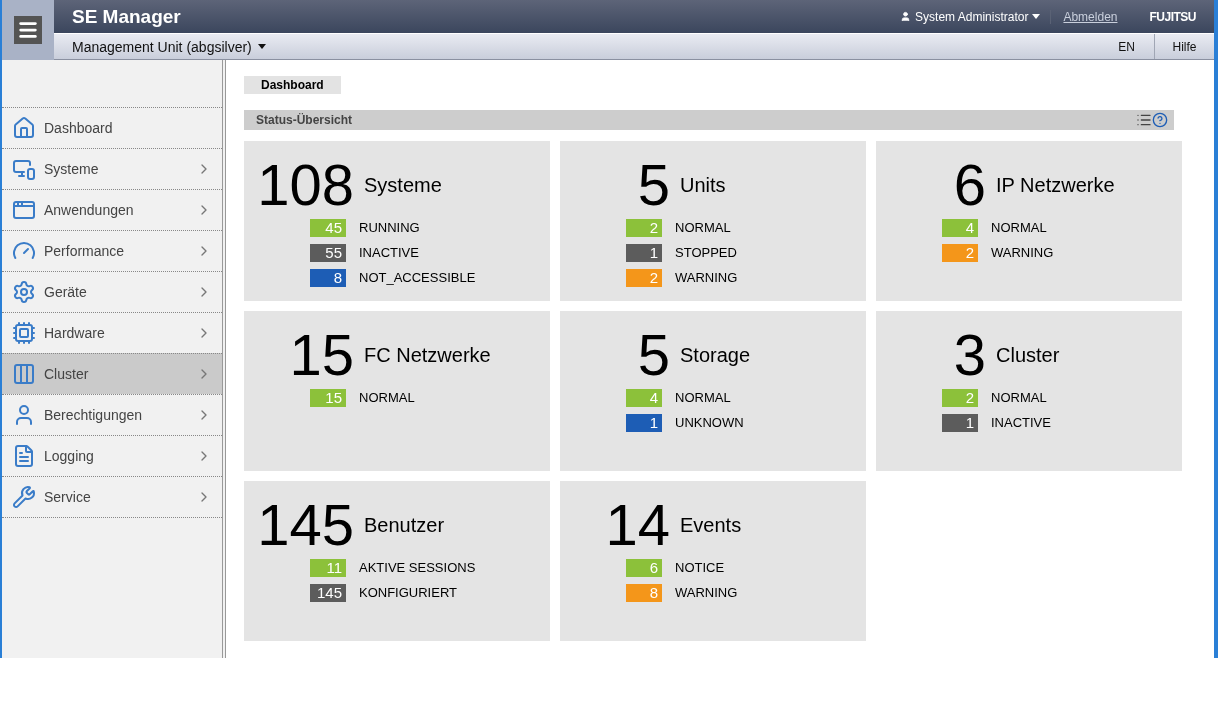 This screenshot has width=1218, height=709. What do you see at coordinates (112, 168) in the screenshot?
I see `sidebar-item: Systeme` at bounding box center [112, 168].